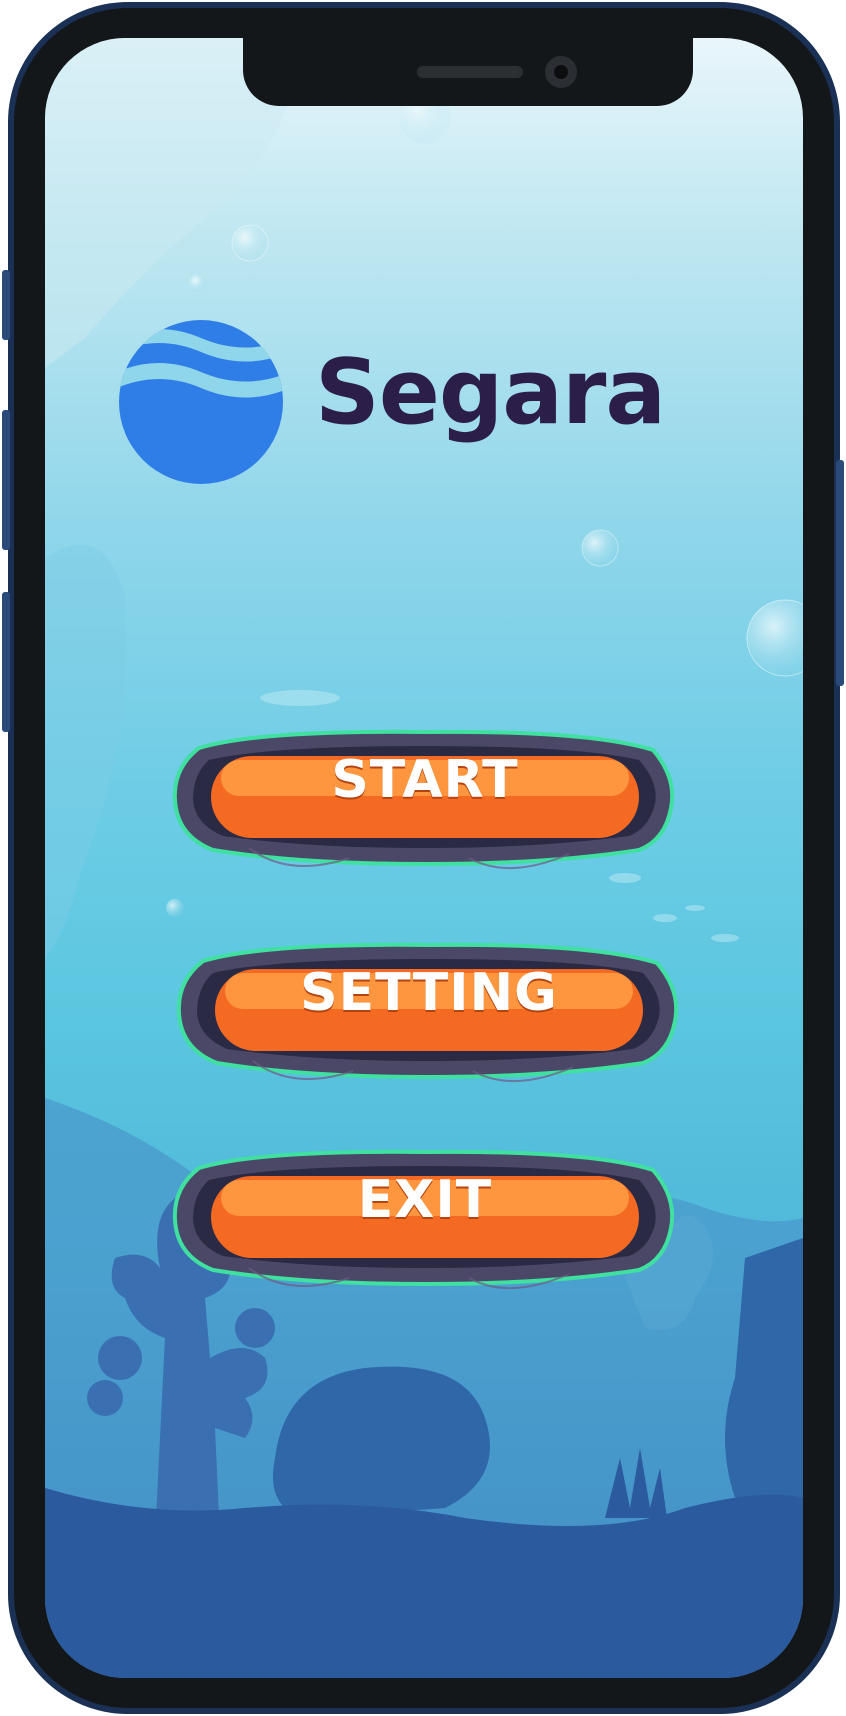 The height and width of the screenshot is (1716, 846). I want to click on front-camera, so click(561, 72).